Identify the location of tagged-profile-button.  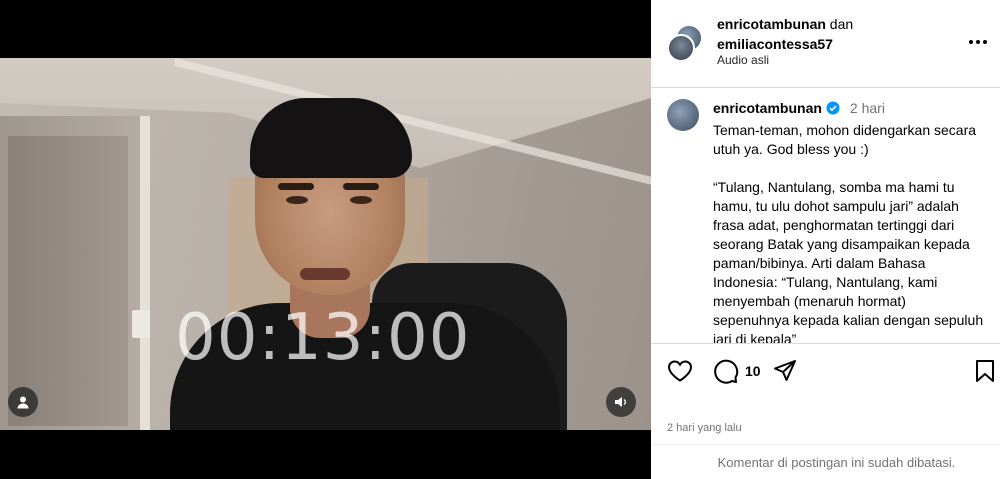
(23, 402).